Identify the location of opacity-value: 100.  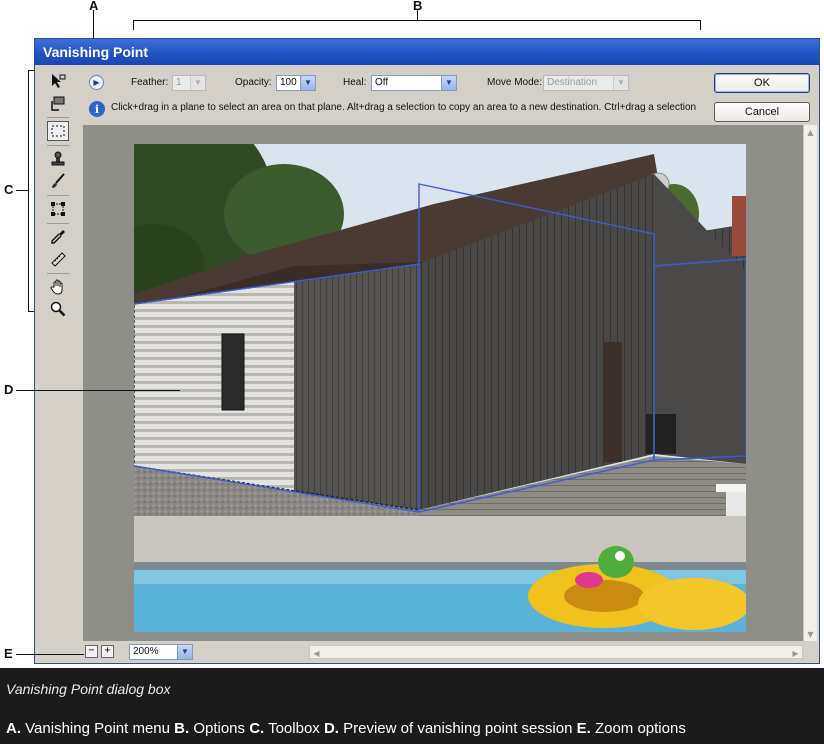
(288, 82).